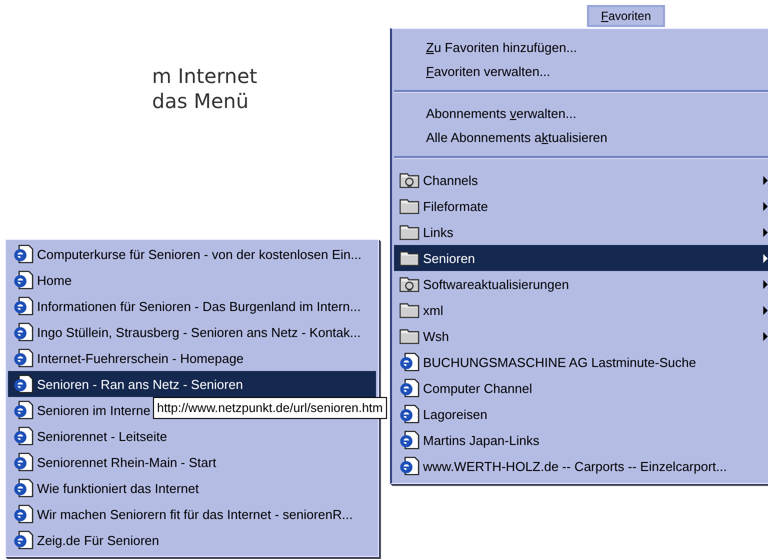  I want to click on menu-item-label: Home, so click(54, 280).